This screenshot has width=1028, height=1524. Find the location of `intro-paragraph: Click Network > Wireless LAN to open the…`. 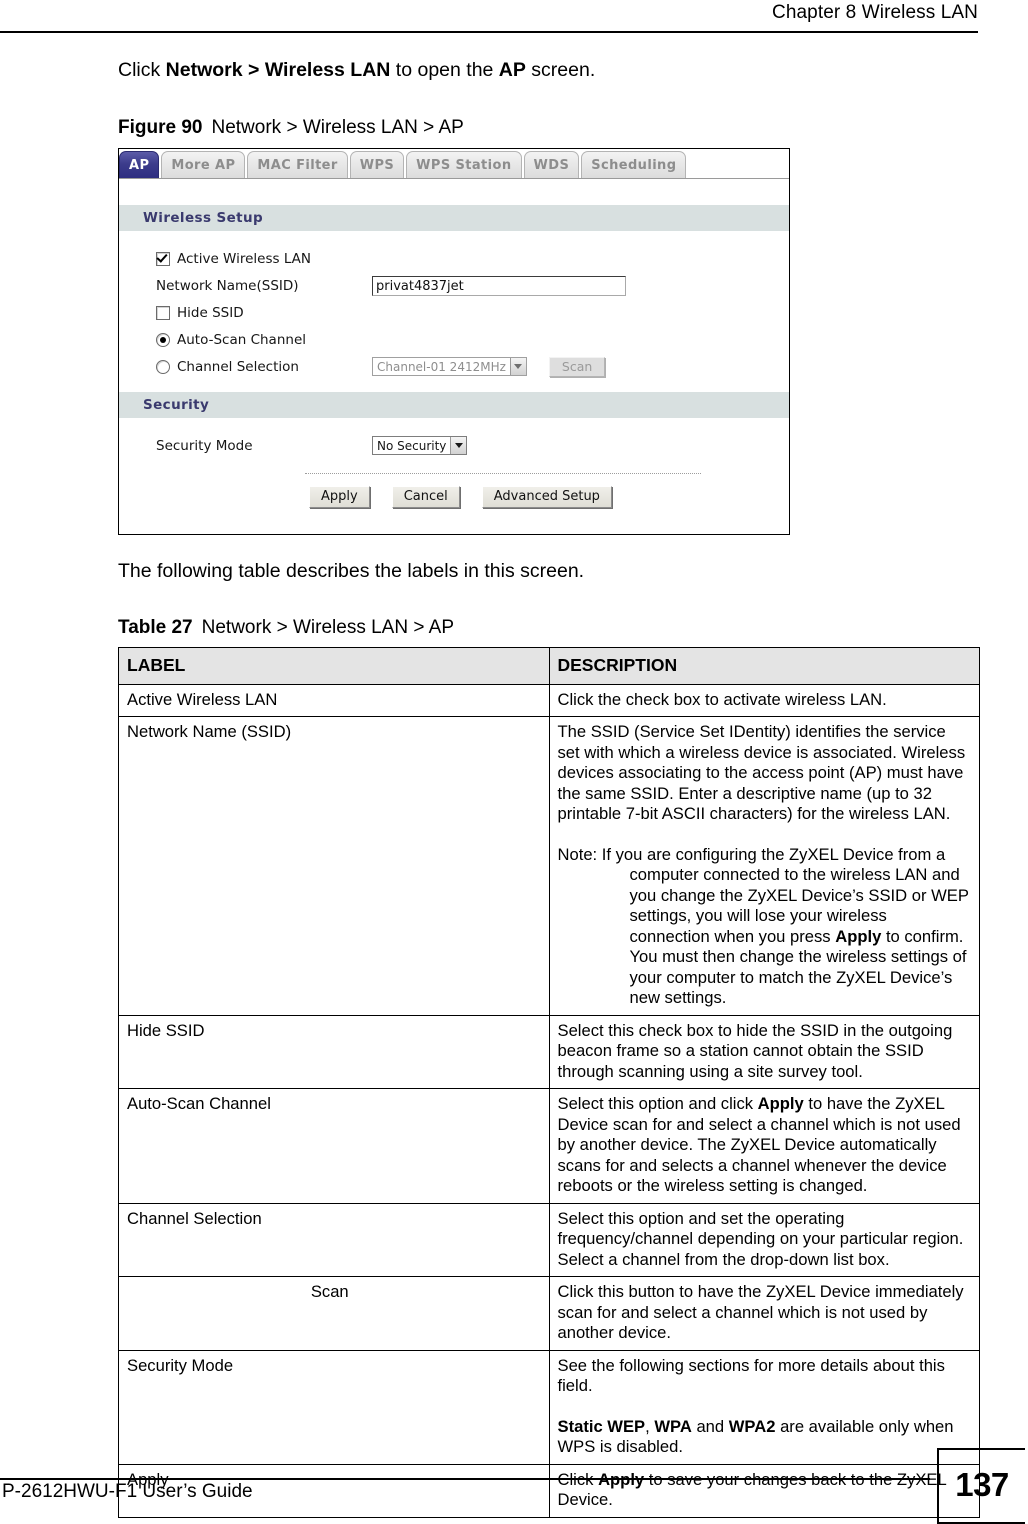

intro-paragraph: Click Network > Wireless LAN to open the… is located at coordinates (549, 70).